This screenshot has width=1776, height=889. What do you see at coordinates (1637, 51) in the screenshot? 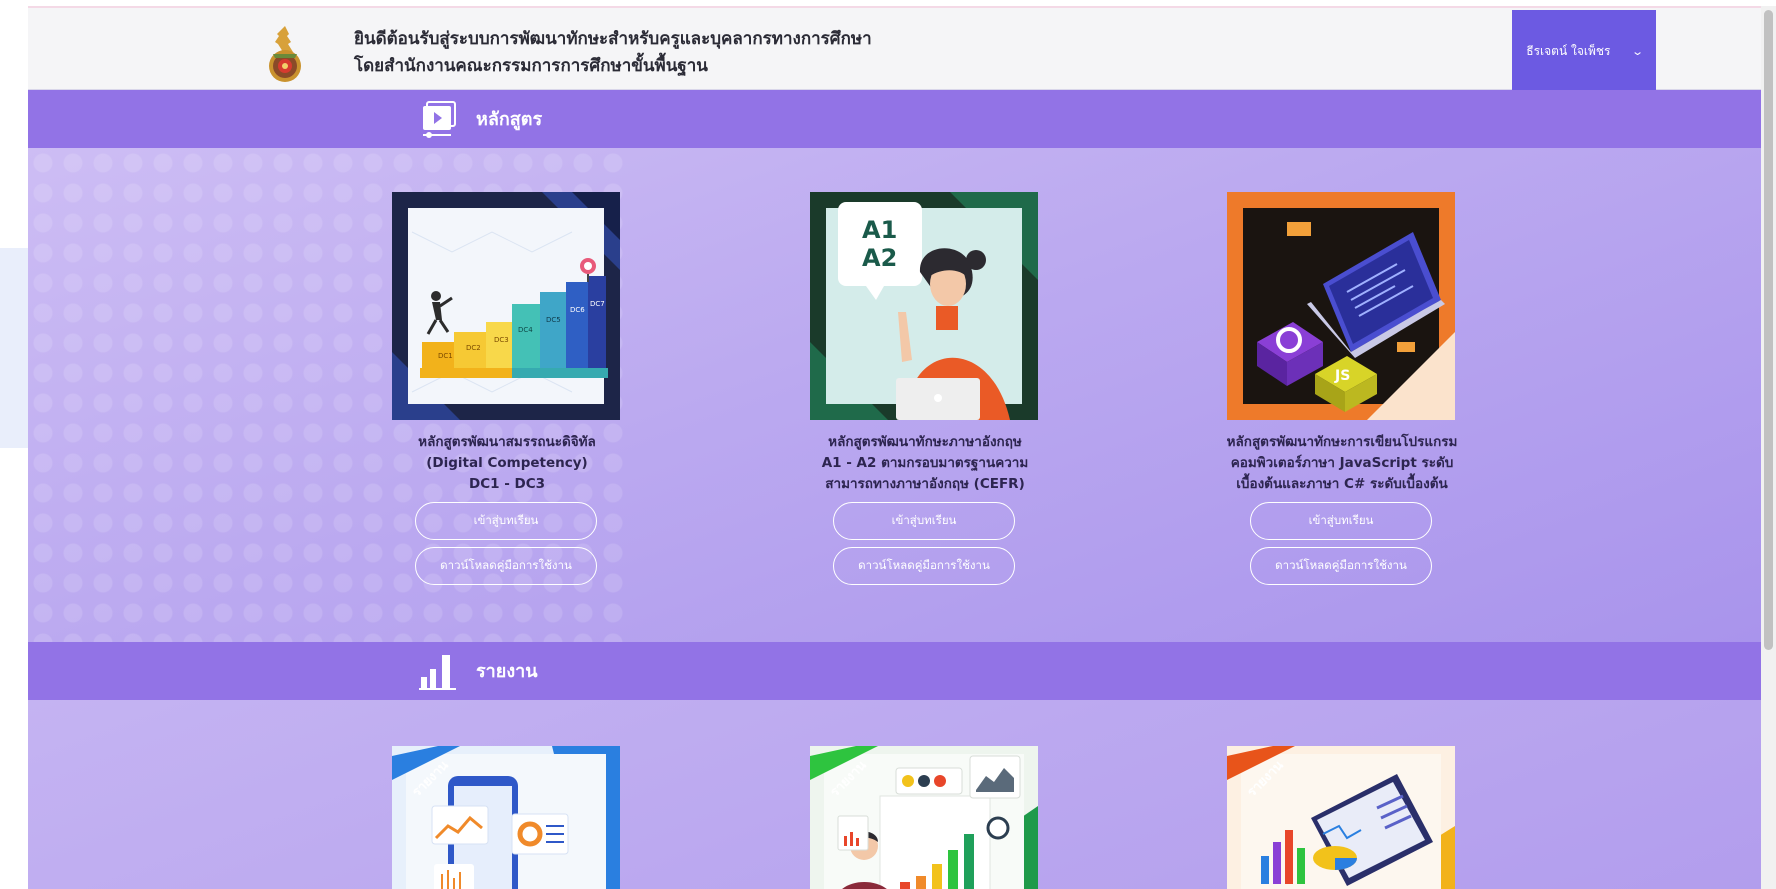
I see `chevron-down-icon: ⌄` at bounding box center [1637, 51].